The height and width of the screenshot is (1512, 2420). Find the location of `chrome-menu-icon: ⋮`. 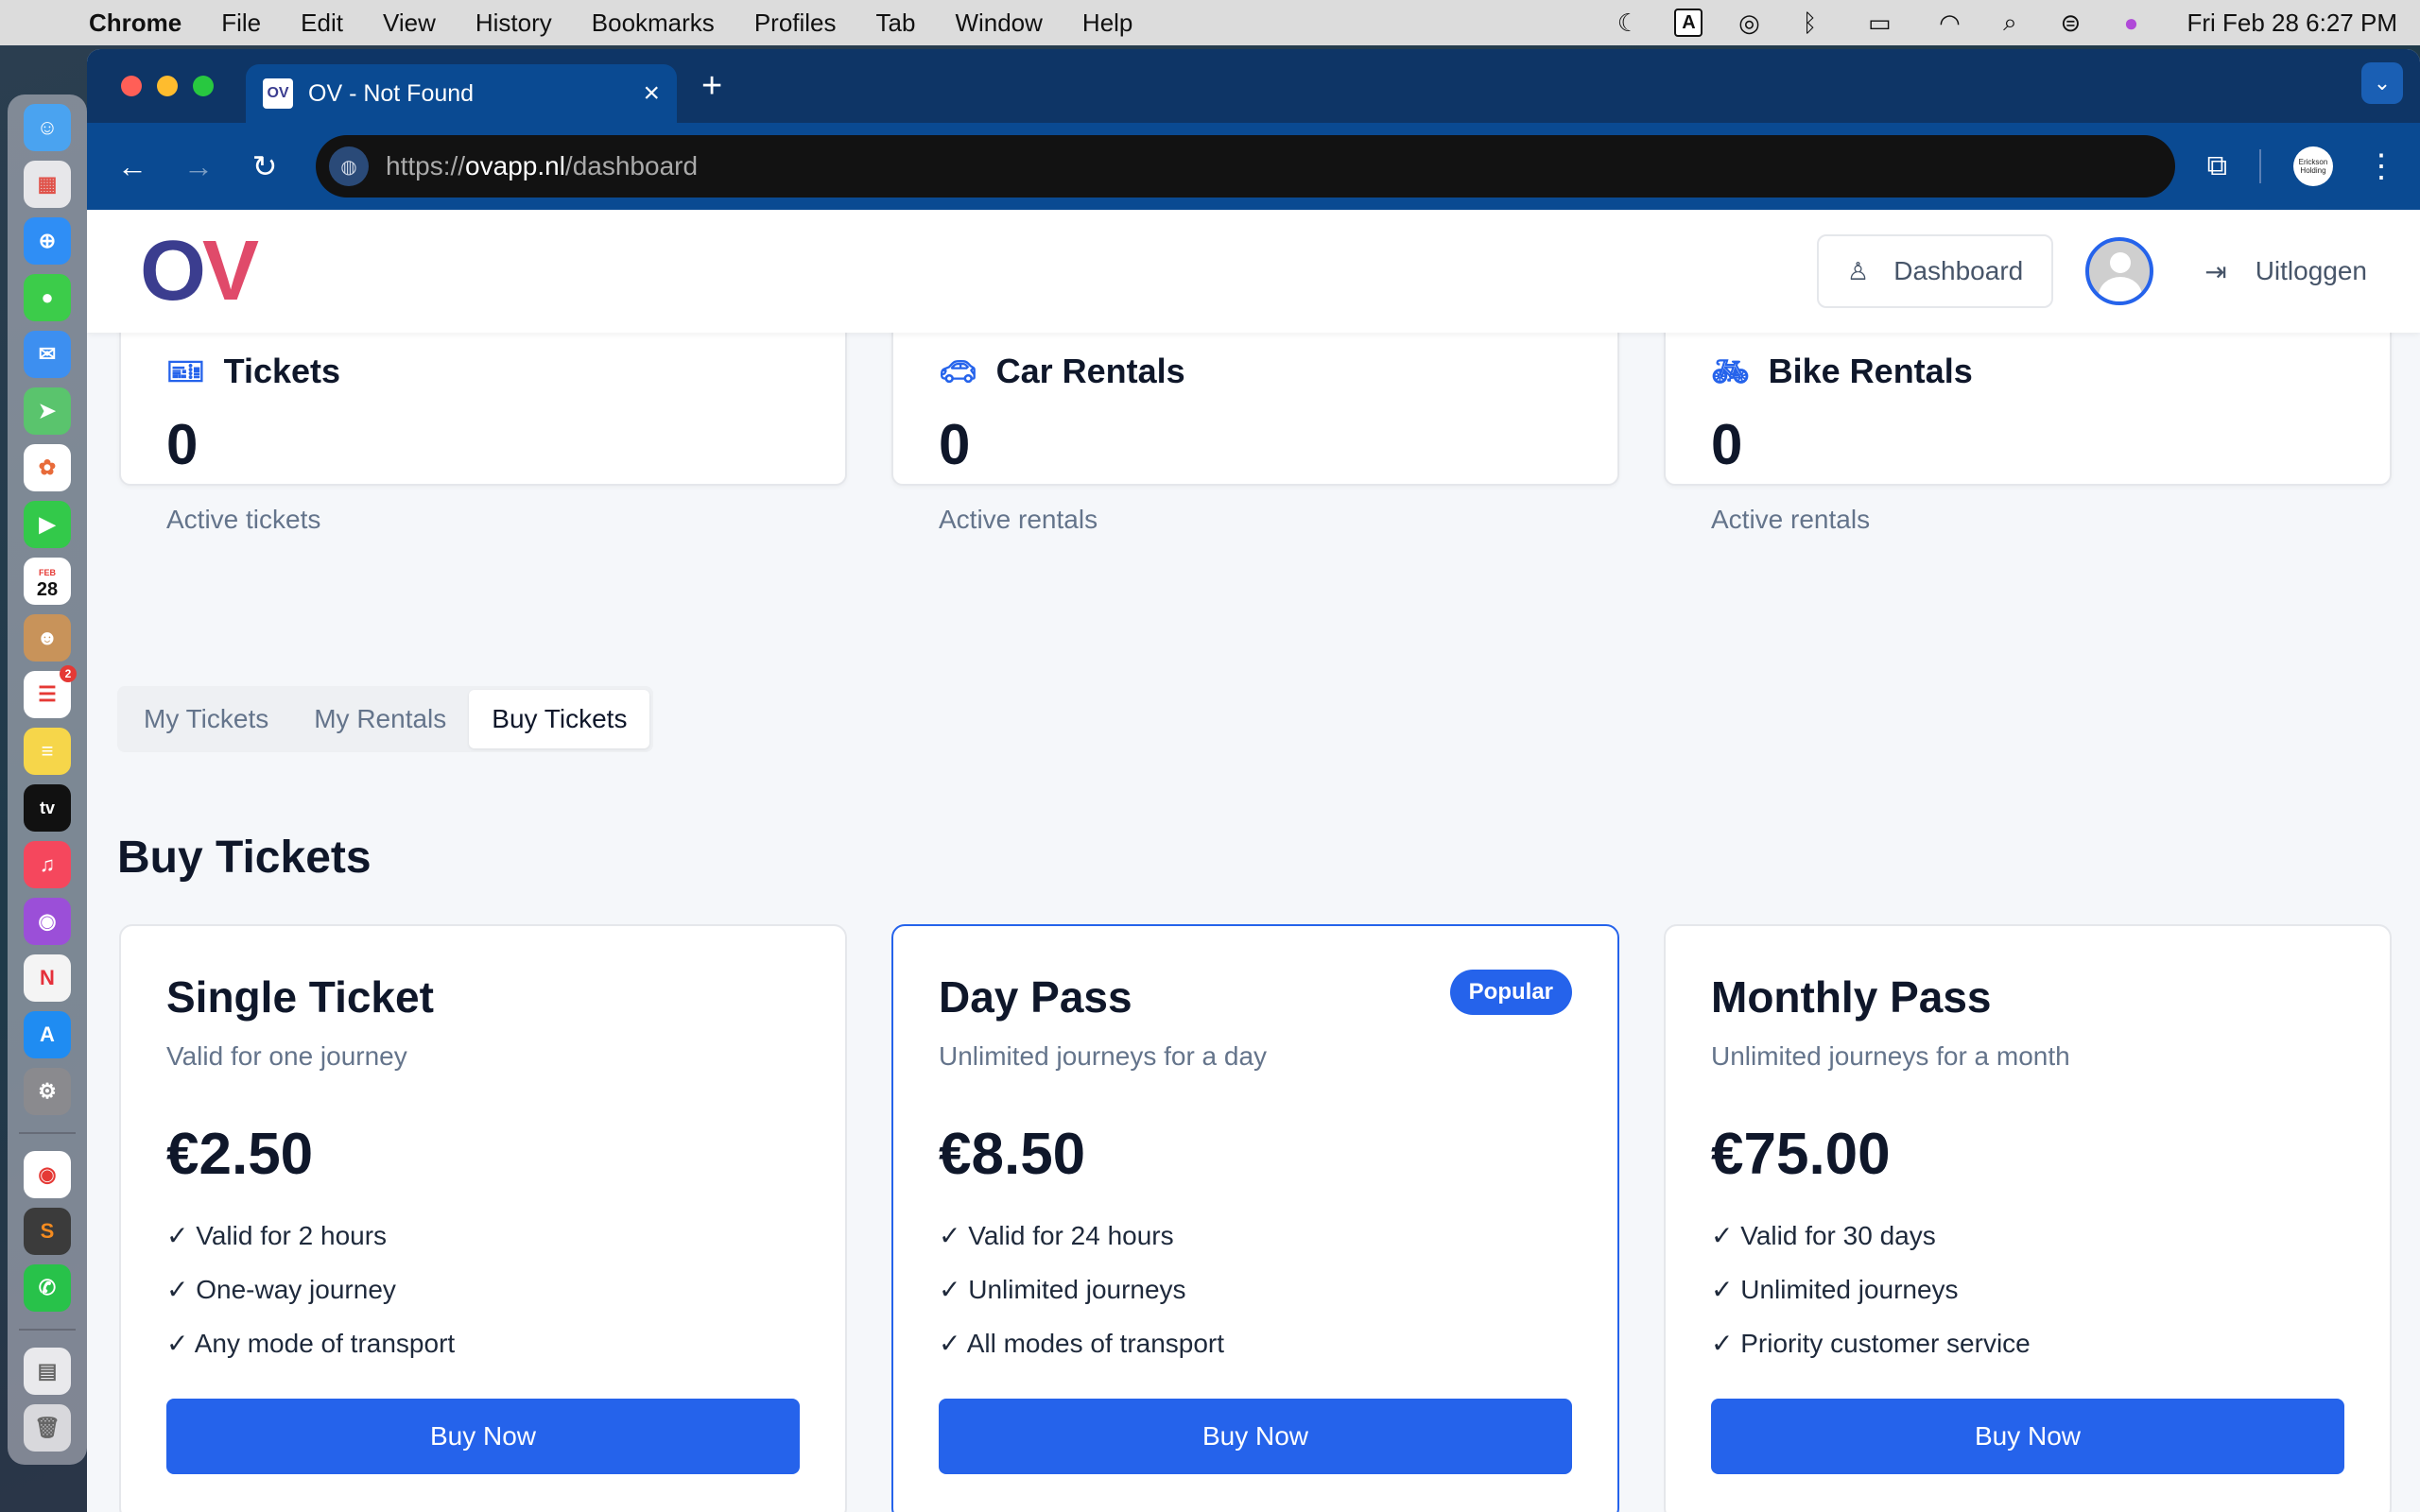

chrome-menu-icon: ⋮ is located at coordinates (2381, 166).